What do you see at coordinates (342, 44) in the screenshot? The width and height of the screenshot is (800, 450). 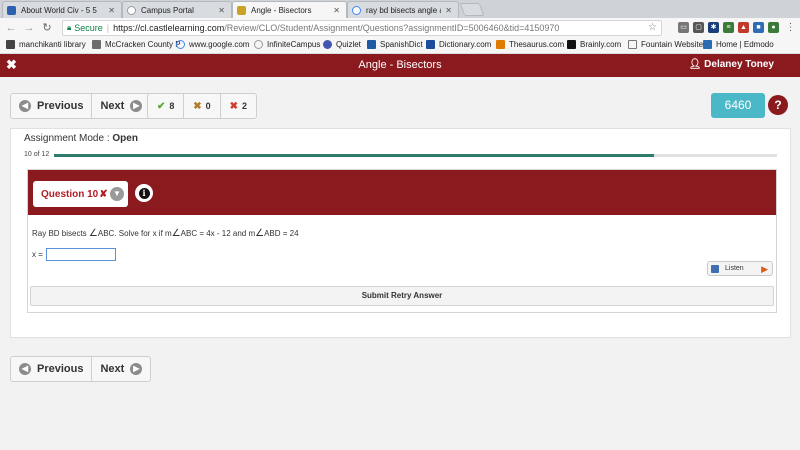 I see `bookmark-item: Quizlet` at bounding box center [342, 44].